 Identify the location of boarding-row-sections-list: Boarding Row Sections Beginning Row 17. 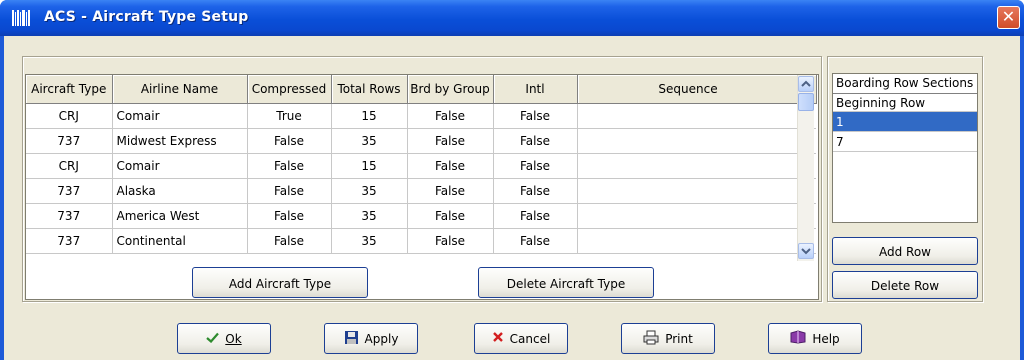
(905, 148).